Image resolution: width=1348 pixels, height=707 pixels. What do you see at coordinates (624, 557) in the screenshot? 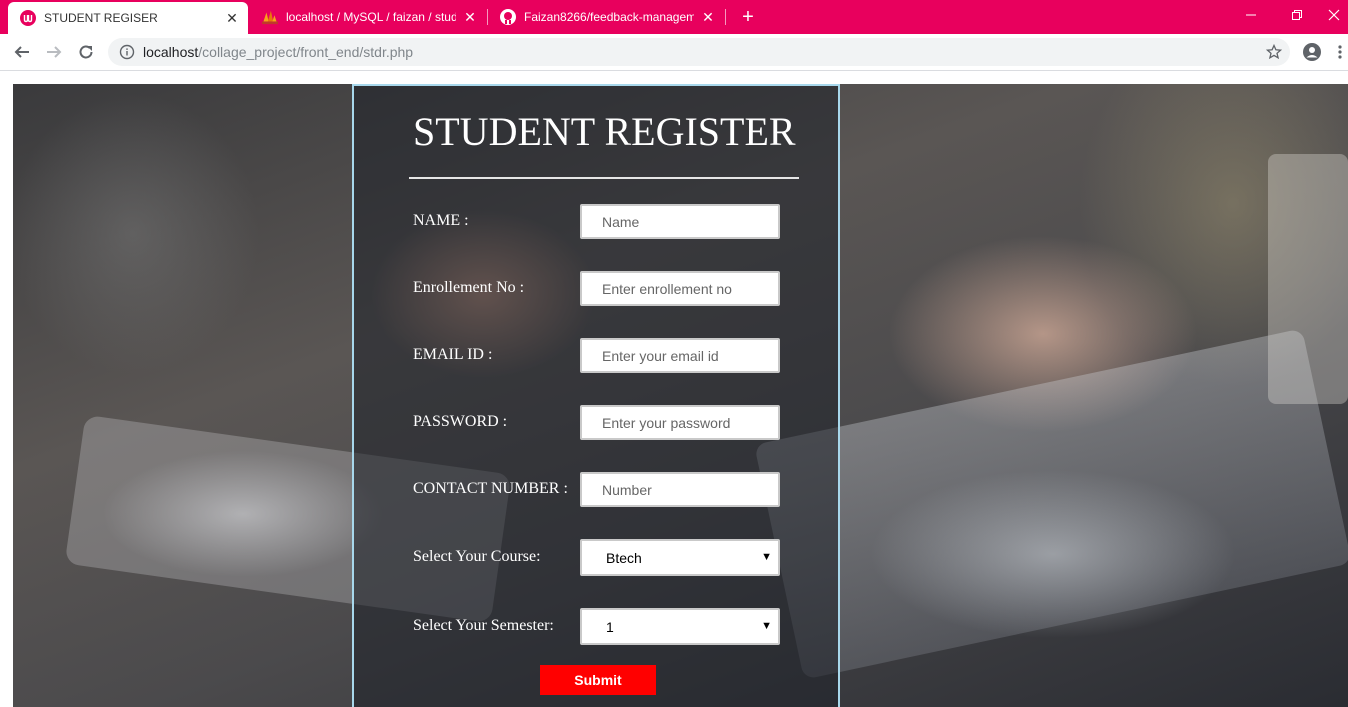
I see `course-selected-value: Btech` at bounding box center [624, 557].